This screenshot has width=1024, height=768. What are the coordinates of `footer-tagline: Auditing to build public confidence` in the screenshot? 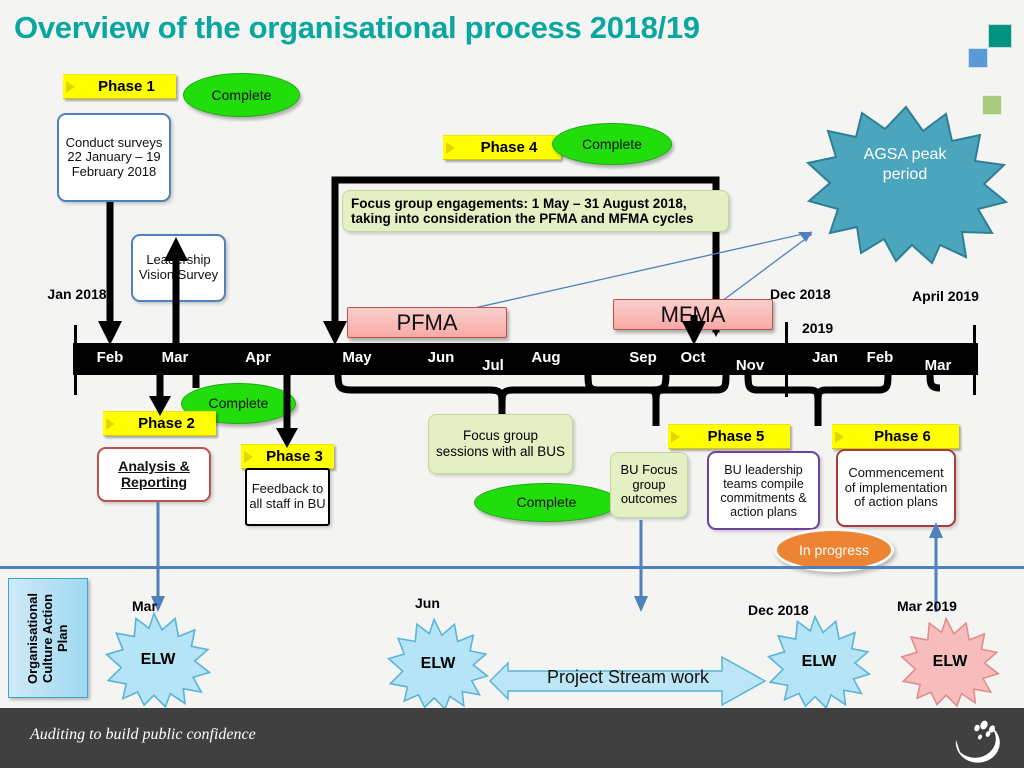 It's located at (143, 735).